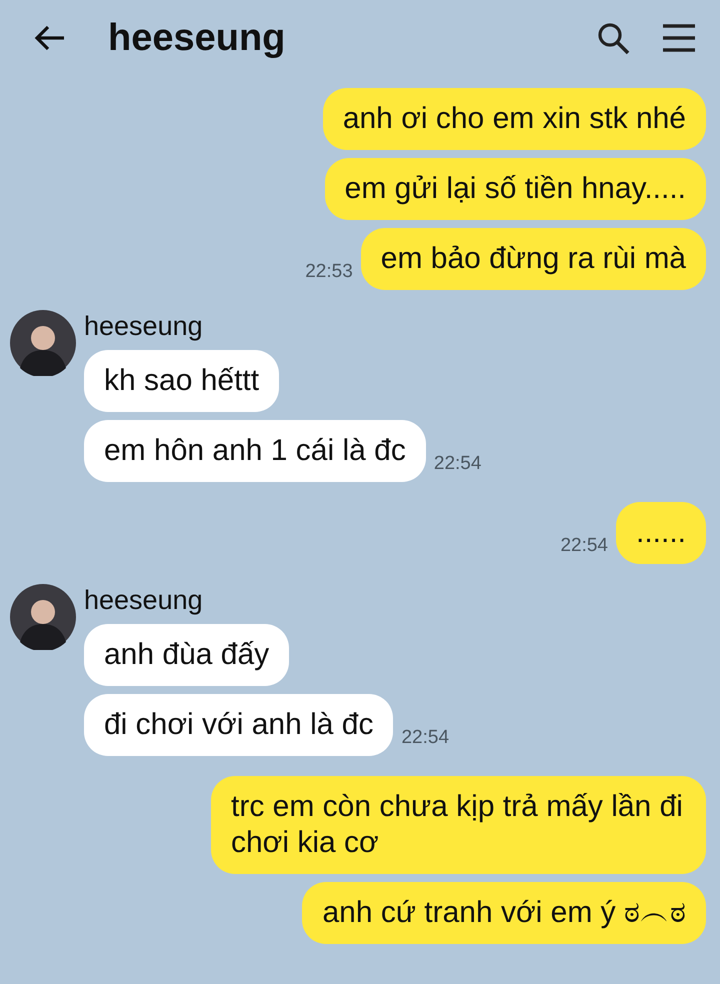 The height and width of the screenshot is (984, 720). Describe the element at coordinates (197, 38) in the screenshot. I see `chat-title: heeseung` at that location.